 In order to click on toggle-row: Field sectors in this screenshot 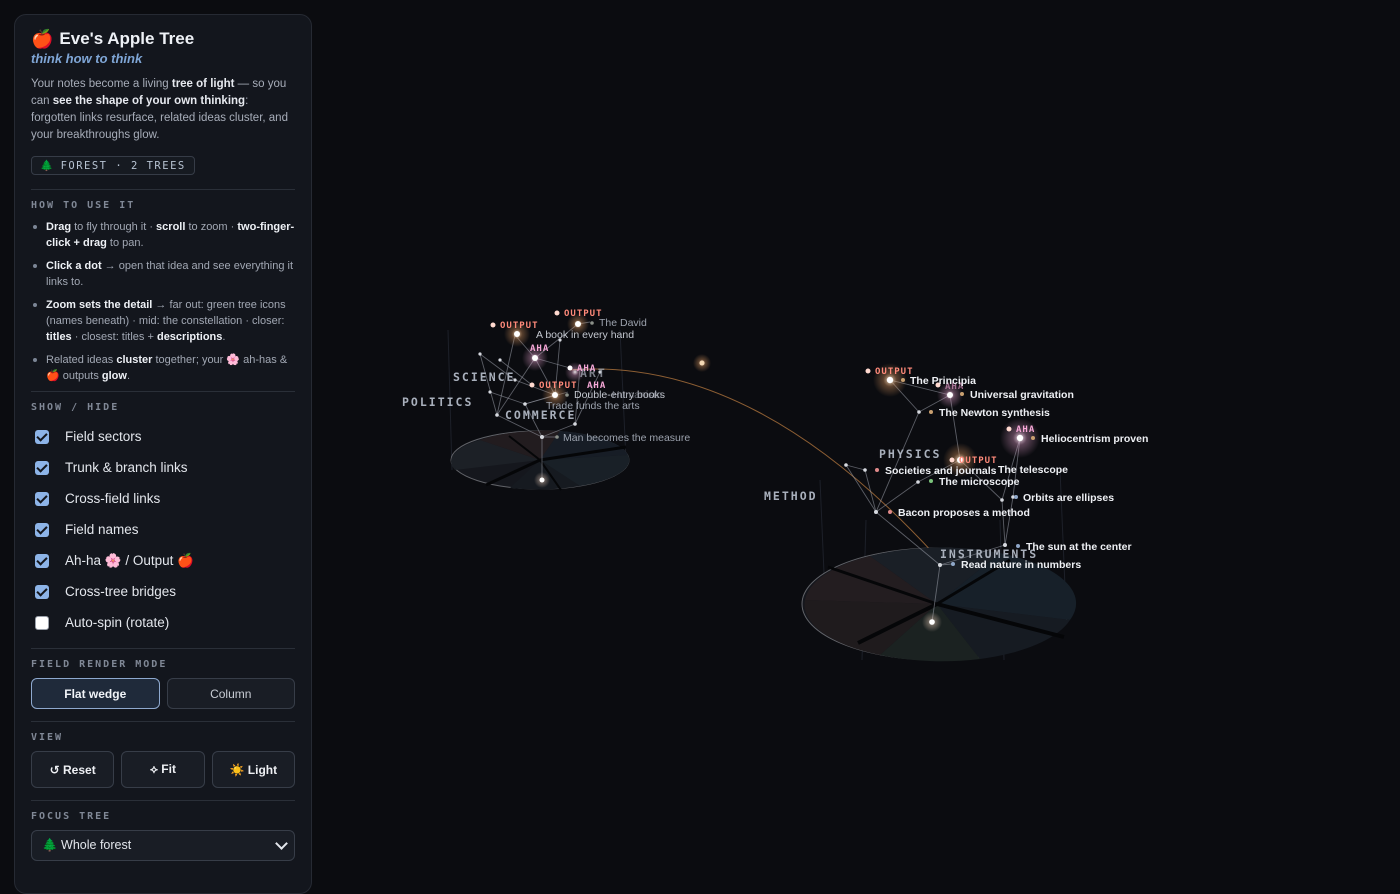, I will do `click(163, 436)`.